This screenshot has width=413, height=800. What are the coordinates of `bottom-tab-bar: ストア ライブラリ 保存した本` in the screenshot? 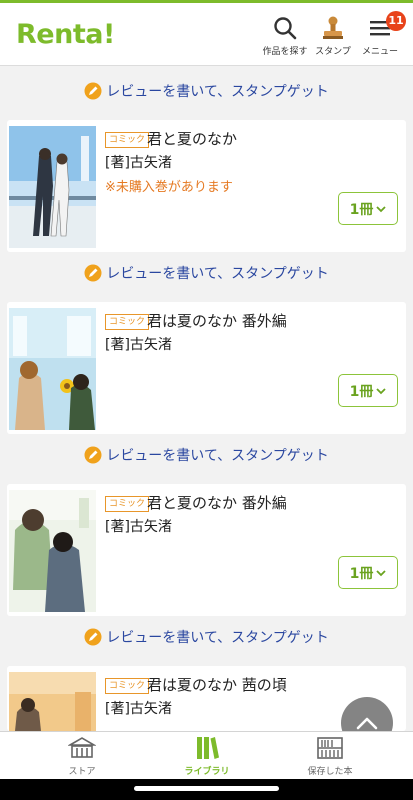 It's located at (206, 755).